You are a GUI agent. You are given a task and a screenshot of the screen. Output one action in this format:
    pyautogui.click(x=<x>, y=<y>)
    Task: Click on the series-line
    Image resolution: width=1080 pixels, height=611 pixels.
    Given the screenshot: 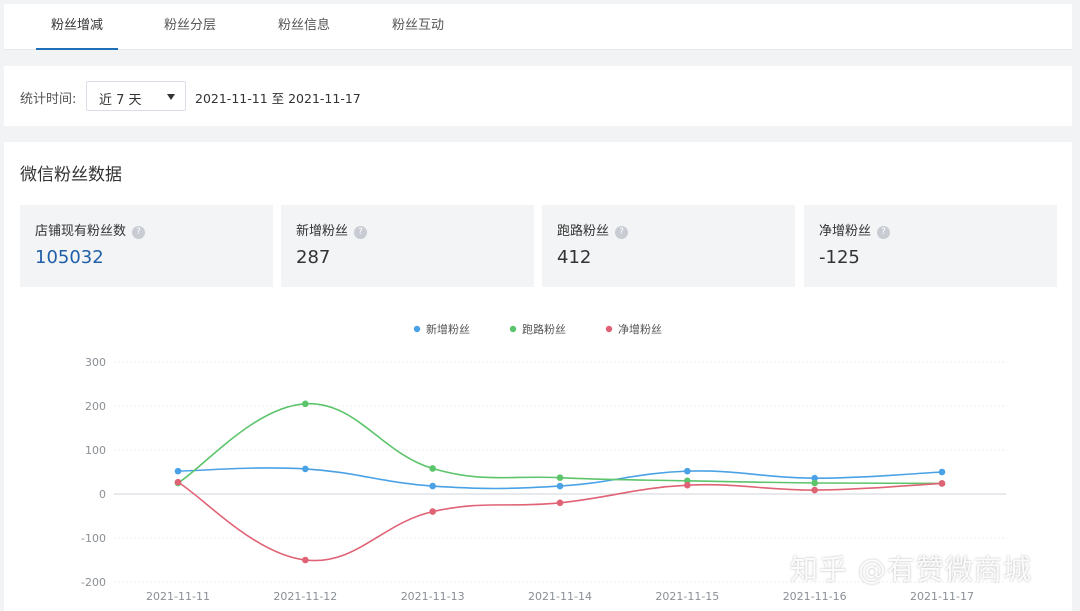 What is the action you would take?
    pyautogui.click(x=560, y=443)
    